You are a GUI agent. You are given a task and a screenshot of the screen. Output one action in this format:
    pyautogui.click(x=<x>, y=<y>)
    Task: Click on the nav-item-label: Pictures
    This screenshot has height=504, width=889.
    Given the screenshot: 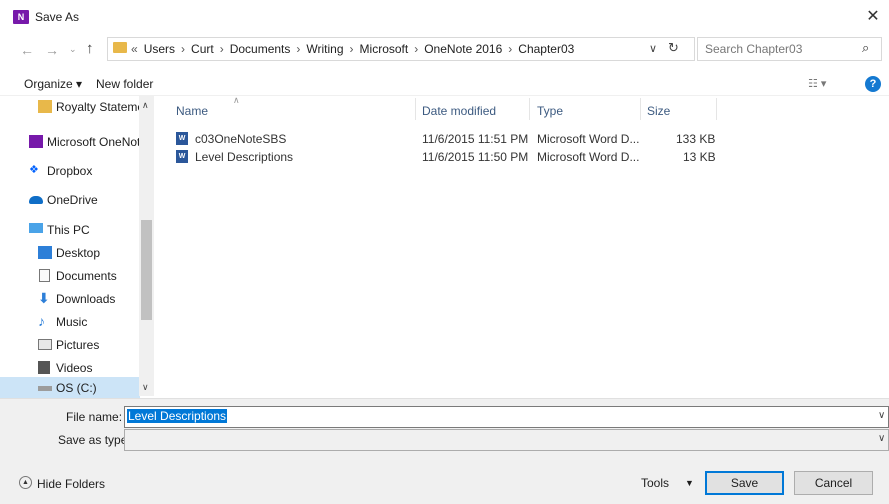 What is the action you would take?
    pyautogui.click(x=78, y=345)
    